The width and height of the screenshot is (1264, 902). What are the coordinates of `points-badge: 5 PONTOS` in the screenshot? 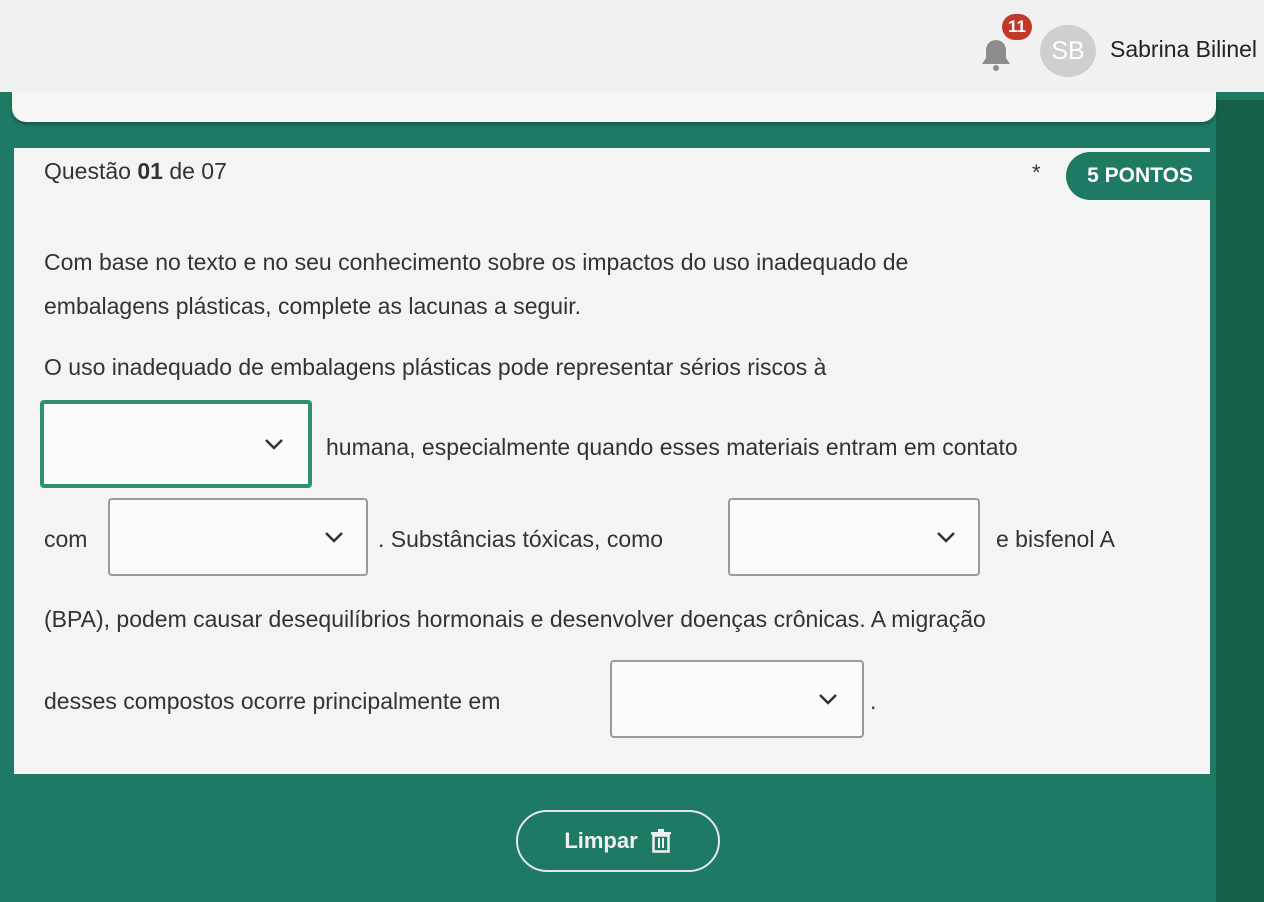 It's located at (1140, 176).